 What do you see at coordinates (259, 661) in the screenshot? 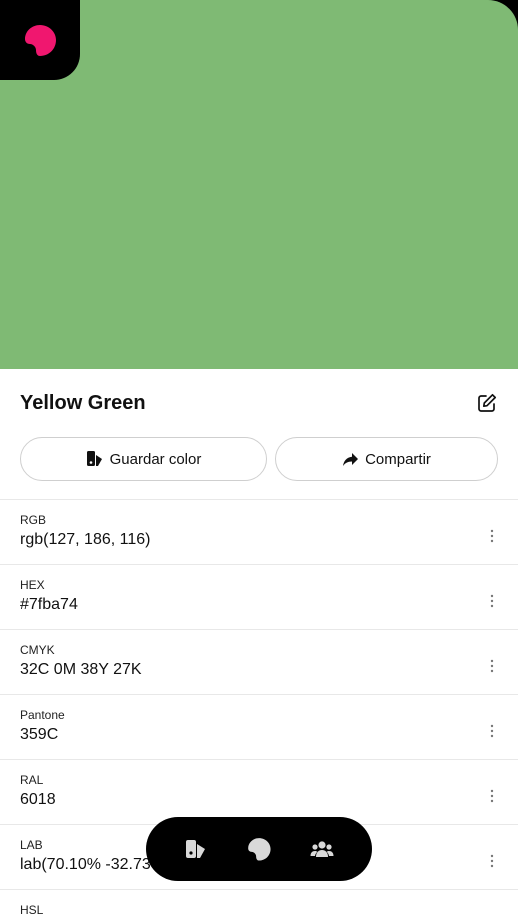
I see `format-row-cmyk: CMYK 32C 0M 38Y 27K` at bounding box center [259, 661].